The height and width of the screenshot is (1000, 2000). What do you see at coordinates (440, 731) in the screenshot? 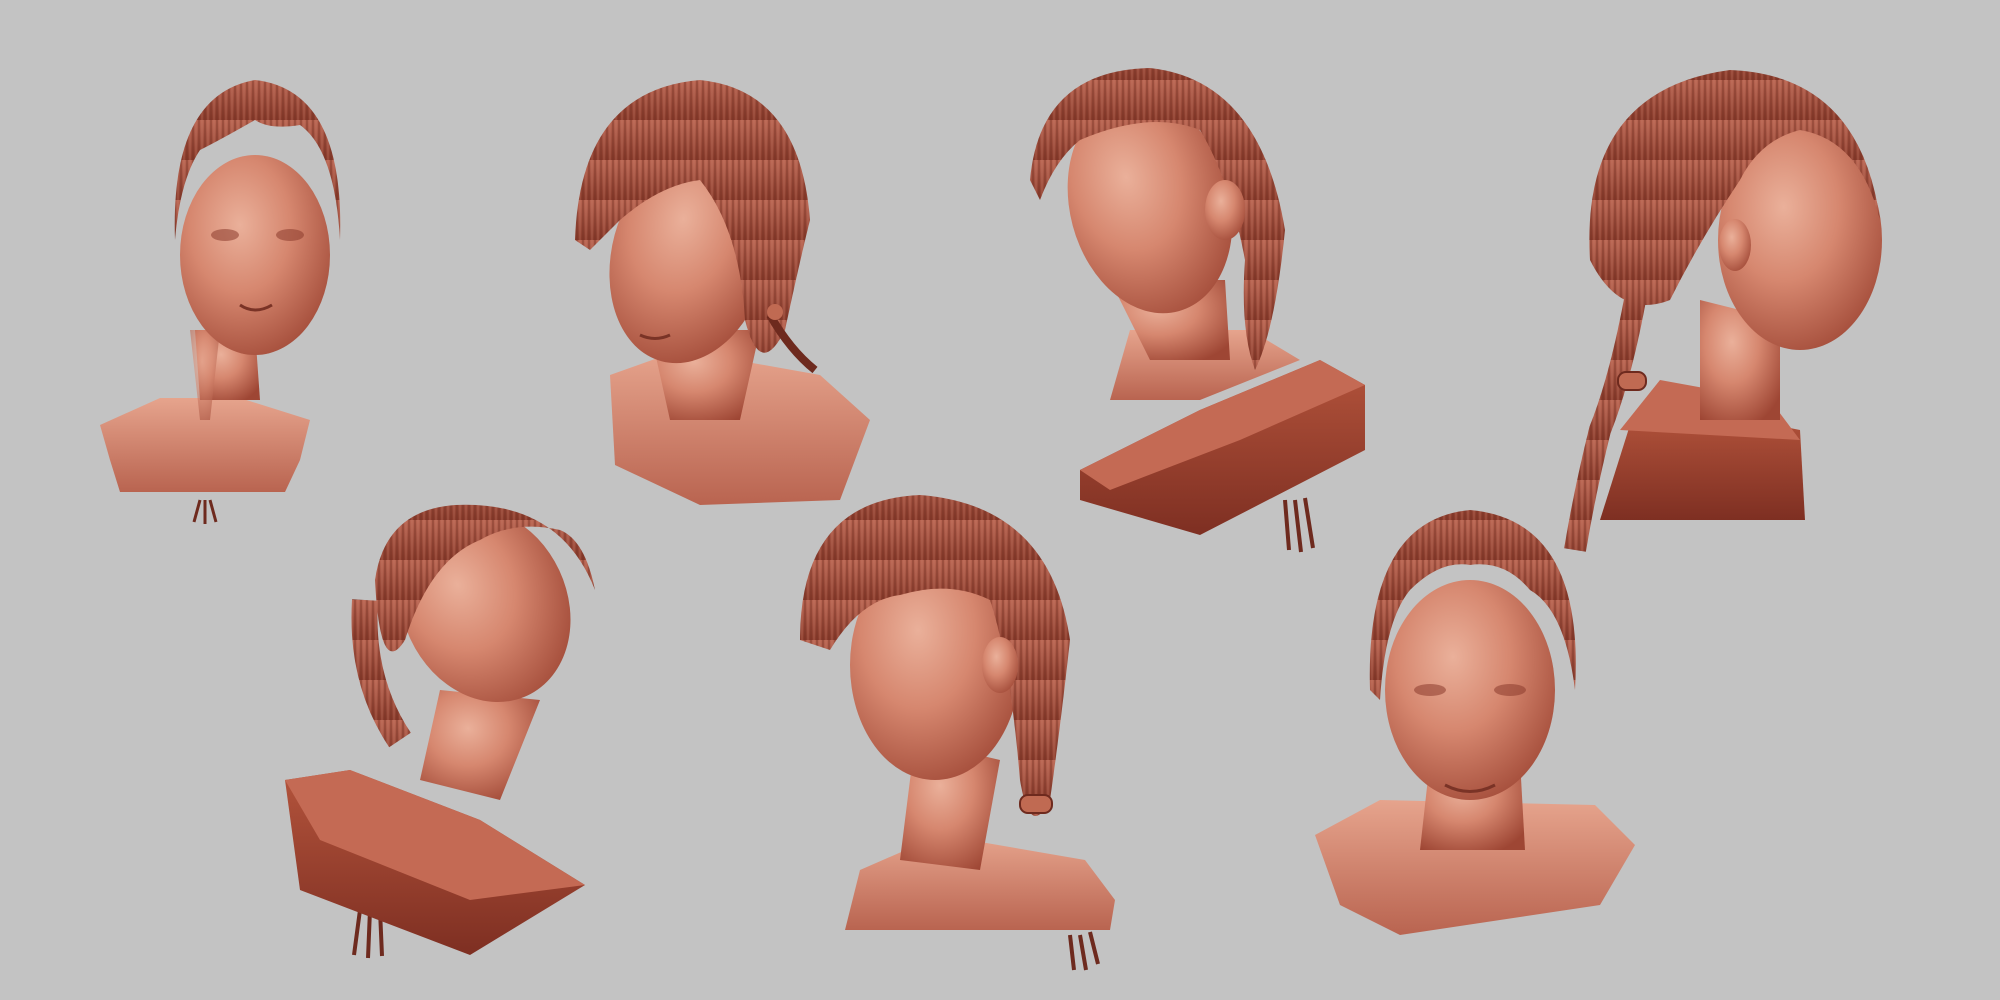
I see `bust-low-angle-up-view` at bounding box center [440, 731].